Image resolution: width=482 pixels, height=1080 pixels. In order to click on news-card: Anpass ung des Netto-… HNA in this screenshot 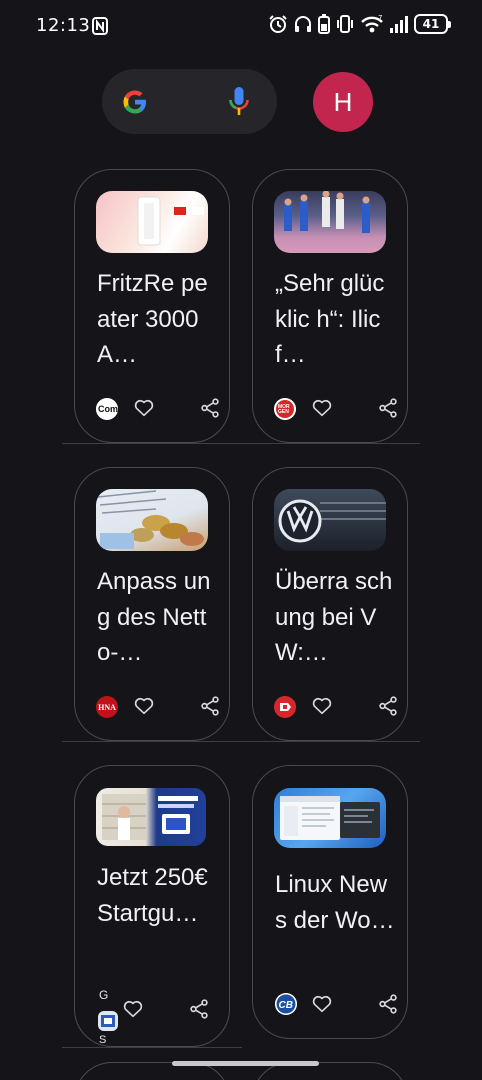, I will do `click(152, 604)`.